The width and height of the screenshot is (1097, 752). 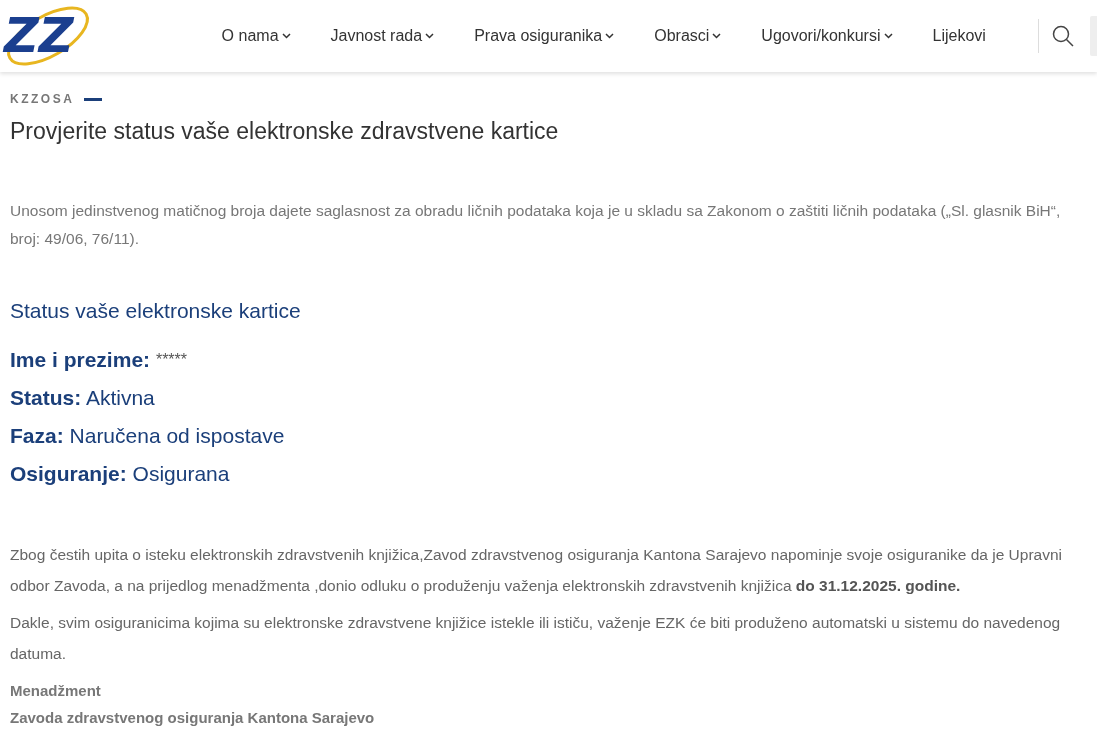 I want to click on search-button, so click(x=1063, y=36).